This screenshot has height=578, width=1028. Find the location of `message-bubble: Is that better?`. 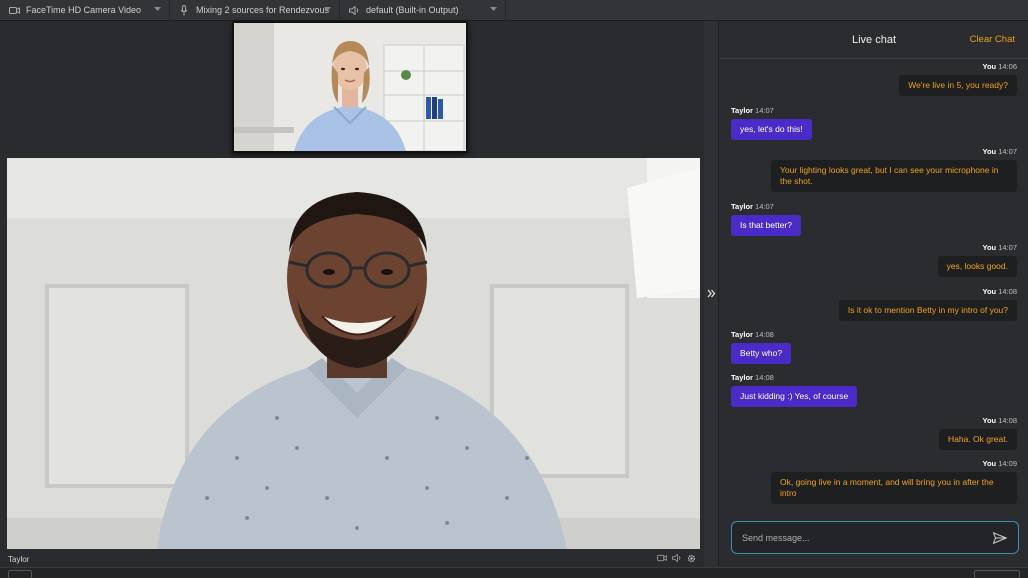

message-bubble: Is that better? is located at coordinates (766, 225).